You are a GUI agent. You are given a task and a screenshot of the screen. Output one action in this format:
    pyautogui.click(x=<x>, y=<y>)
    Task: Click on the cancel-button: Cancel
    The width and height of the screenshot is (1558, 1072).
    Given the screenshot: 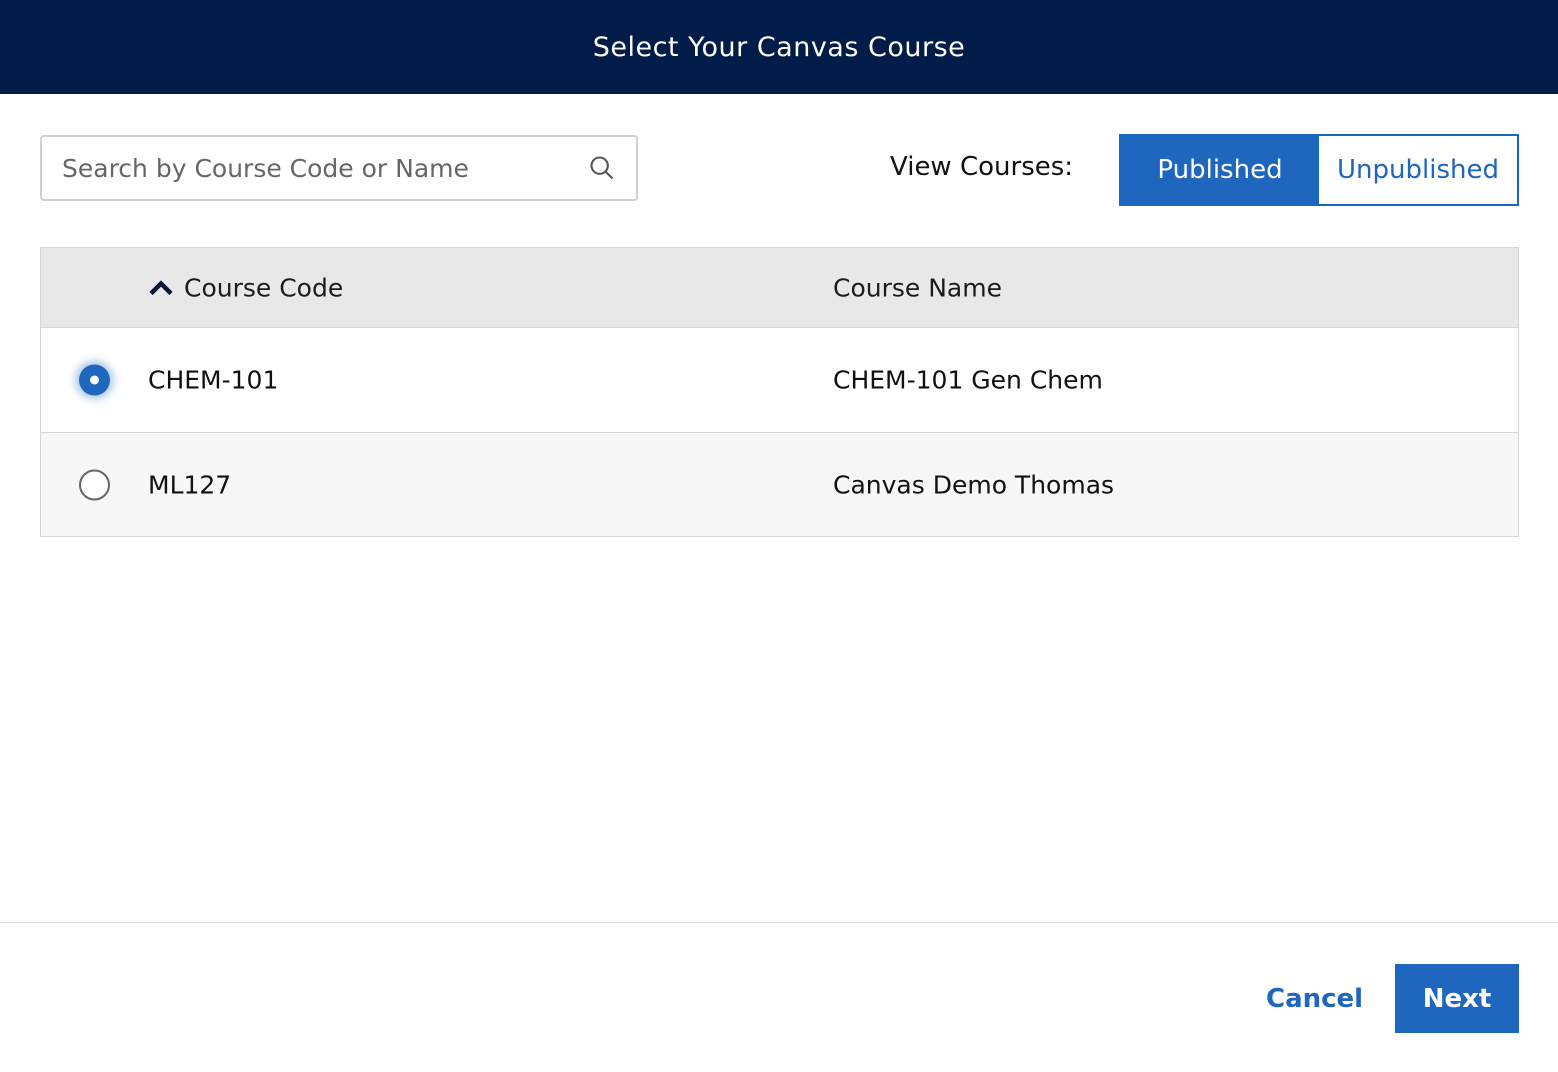 What is the action you would take?
    pyautogui.click(x=1314, y=998)
    